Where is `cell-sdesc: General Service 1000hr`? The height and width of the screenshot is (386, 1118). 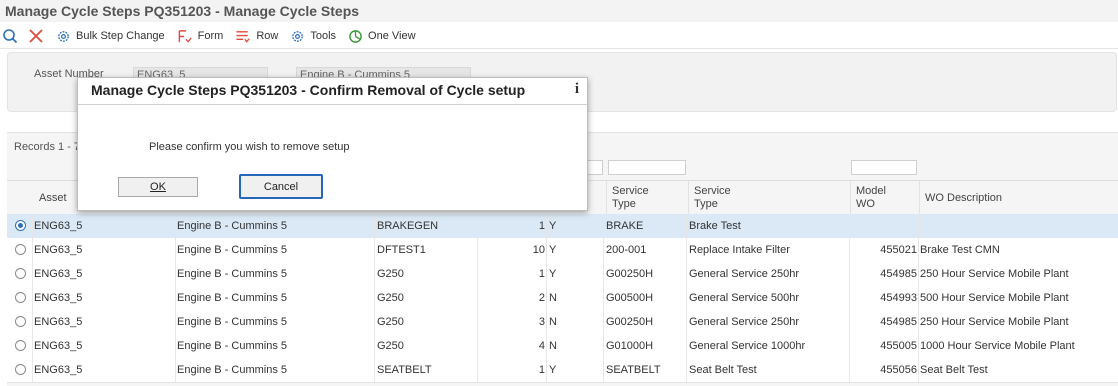 cell-sdesc: General Service 1000hr is located at coordinates (747, 346).